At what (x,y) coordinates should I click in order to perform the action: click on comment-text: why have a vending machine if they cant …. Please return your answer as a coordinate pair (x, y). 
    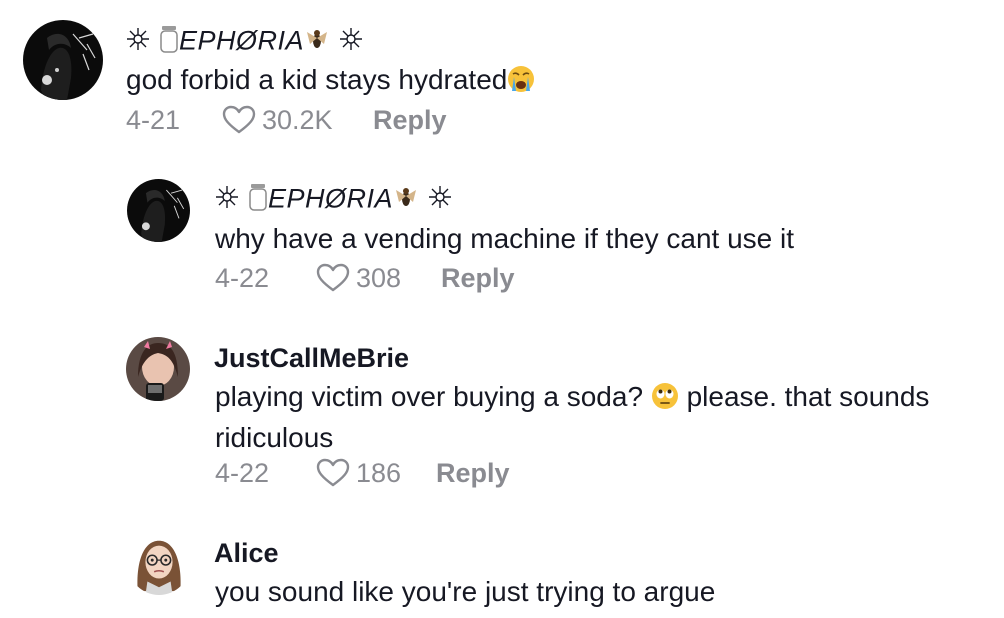
    Looking at the image, I should click on (505, 238).